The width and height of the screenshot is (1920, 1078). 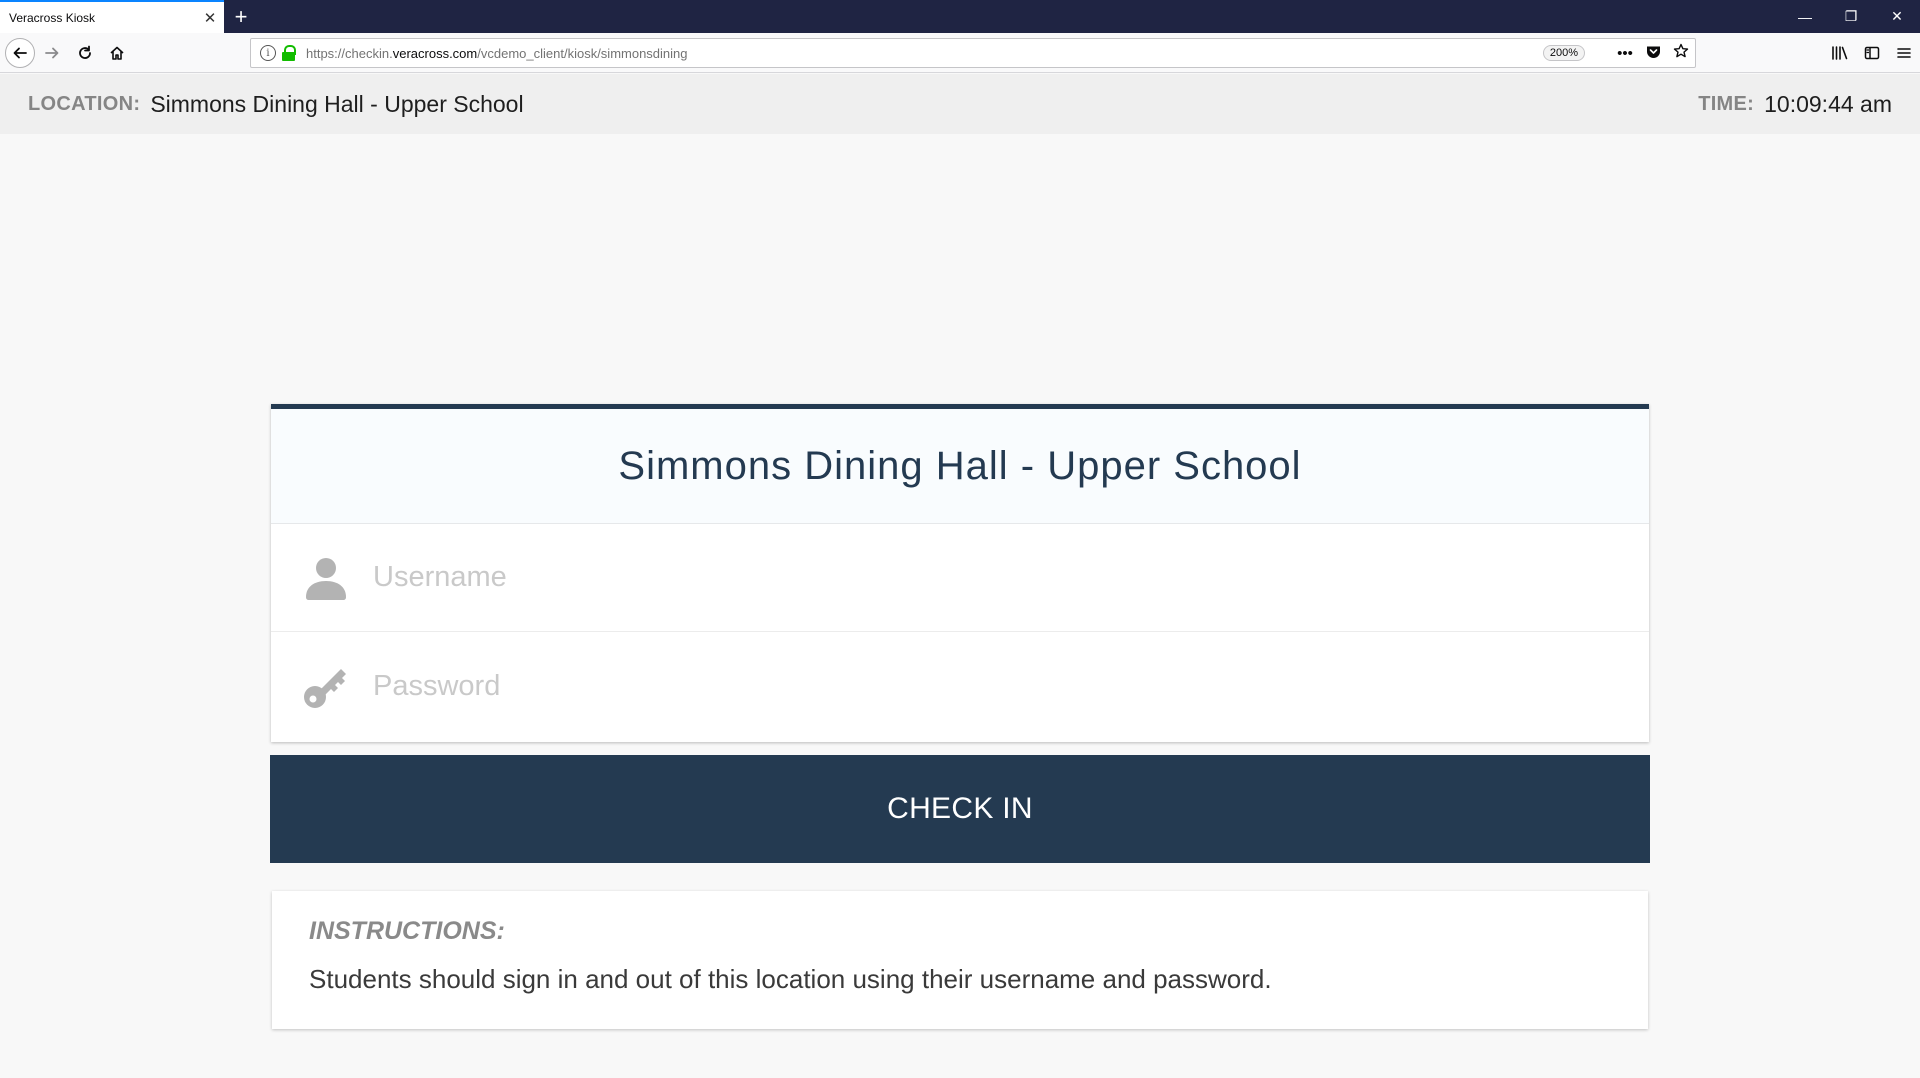 What do you see at coordinates (20, 53) in the screenshot?
I see `back-arrow-icon` at bounding box center [20, 53].